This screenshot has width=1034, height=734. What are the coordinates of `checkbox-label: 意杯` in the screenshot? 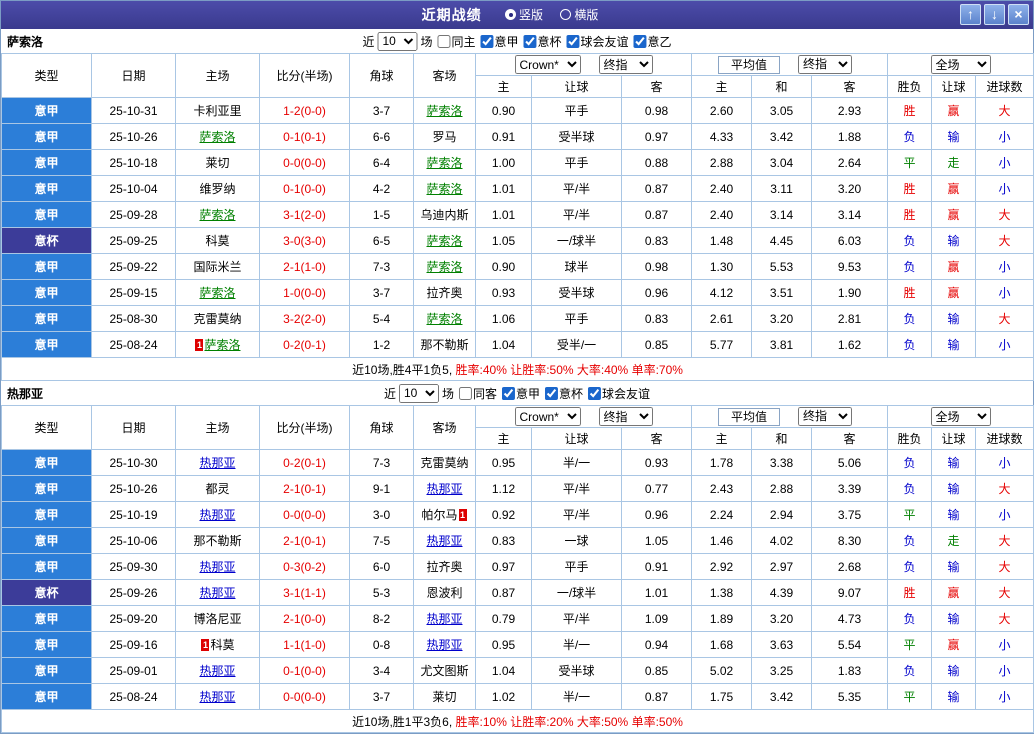 It's located at (571, 393).